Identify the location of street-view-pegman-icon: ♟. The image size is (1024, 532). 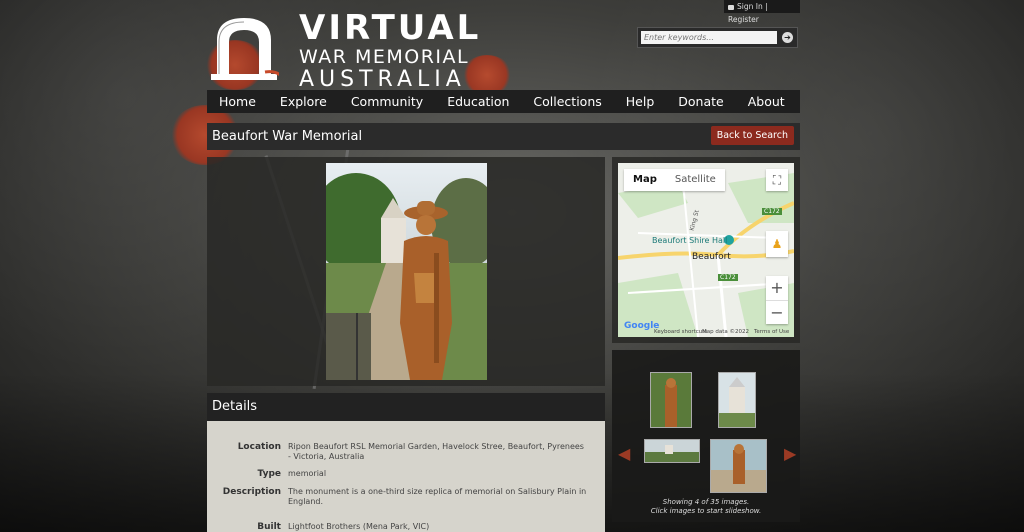
(777, 244).